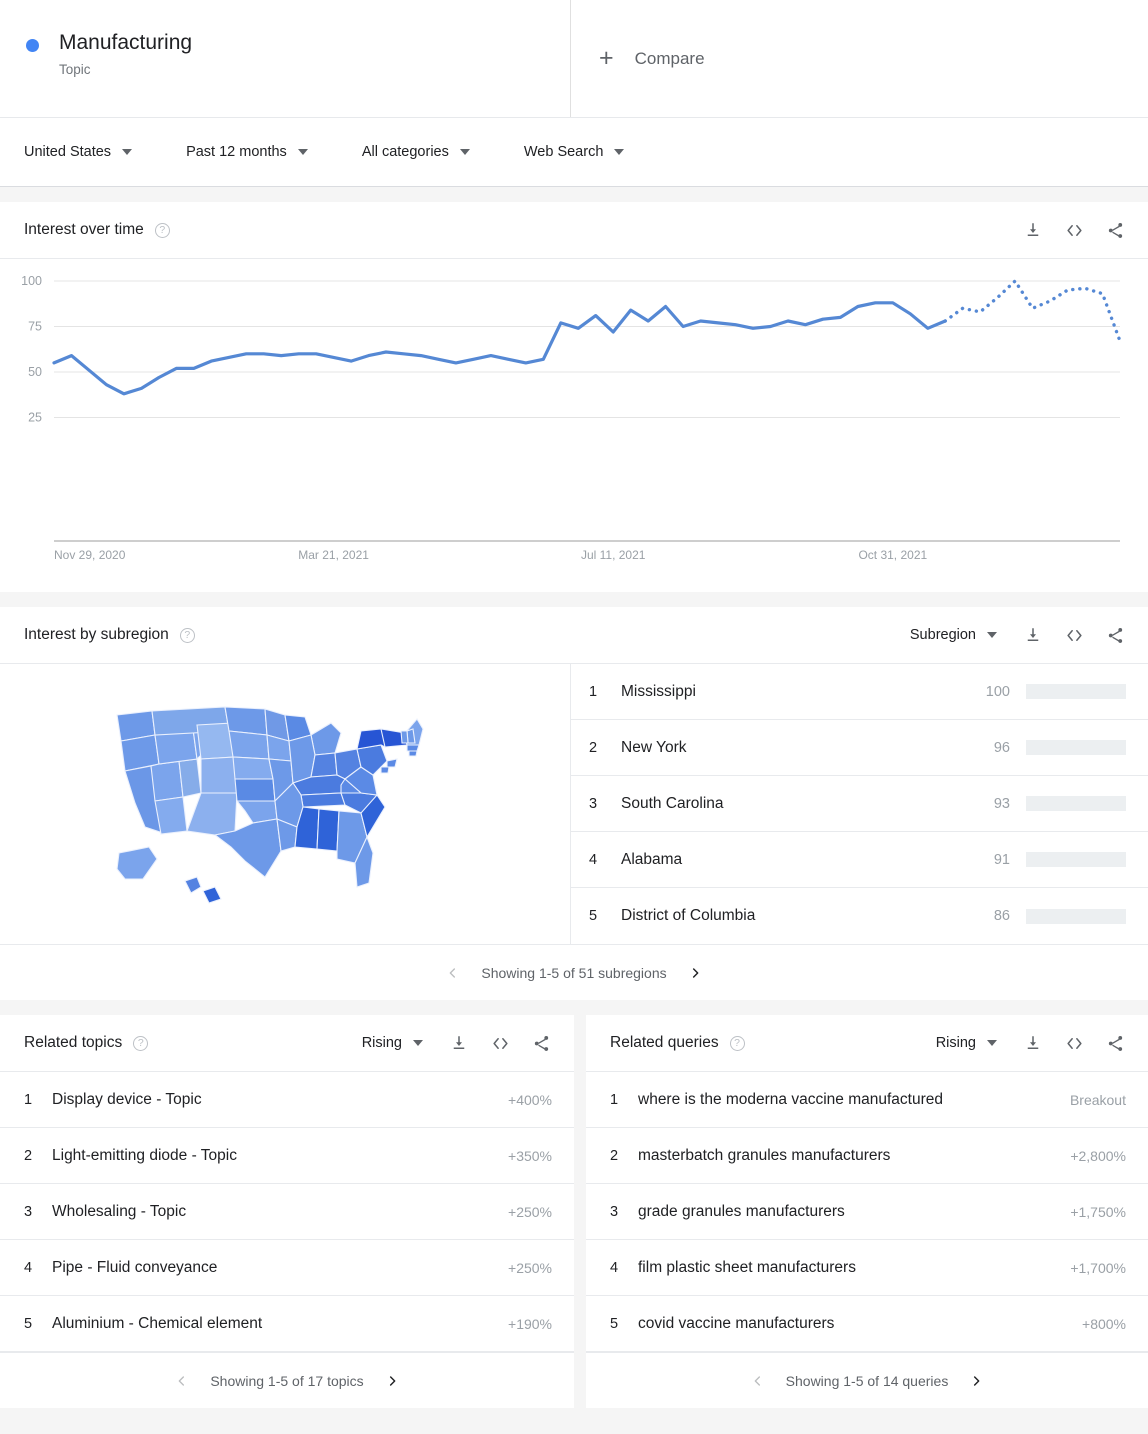 The width and height of the screenshot is (1148, 1434). Describe the element at coordinates (287, 1324) in the screenshot. I see `list-item: 5 Aluminium - Chemical element +190%` at that location.